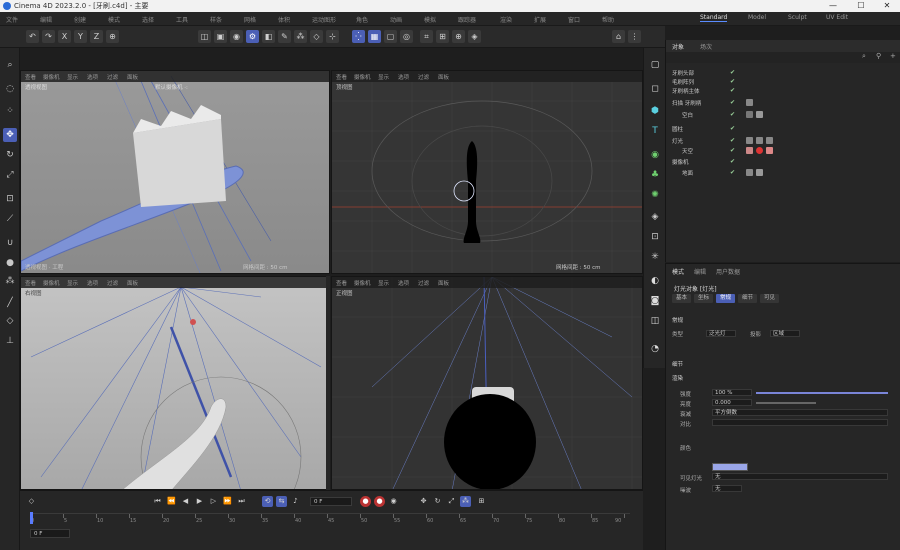 The width and height of the screenshot is (900, 550). Describe the element at coordinates (783, 172) in the screenshot. I see `object-row: 地面 ✔` at that location.